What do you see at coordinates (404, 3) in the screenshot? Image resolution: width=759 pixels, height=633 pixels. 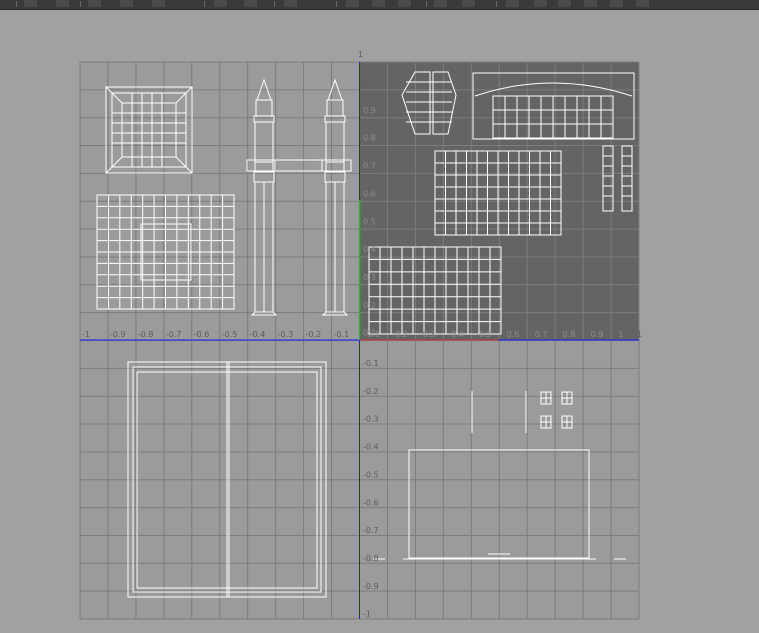 I see `uv-color-icon` at bounding box center [404, 3].